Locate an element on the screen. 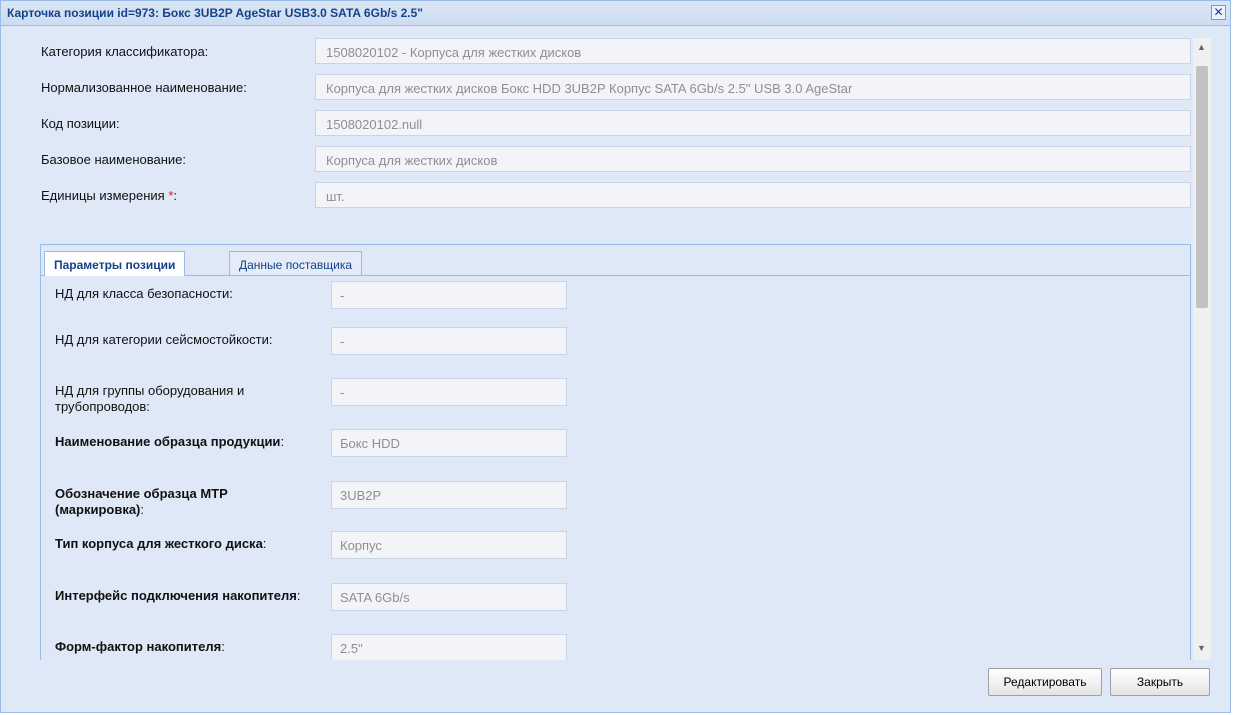  close-icon: ✕ is located at coordinates (1218, 12).